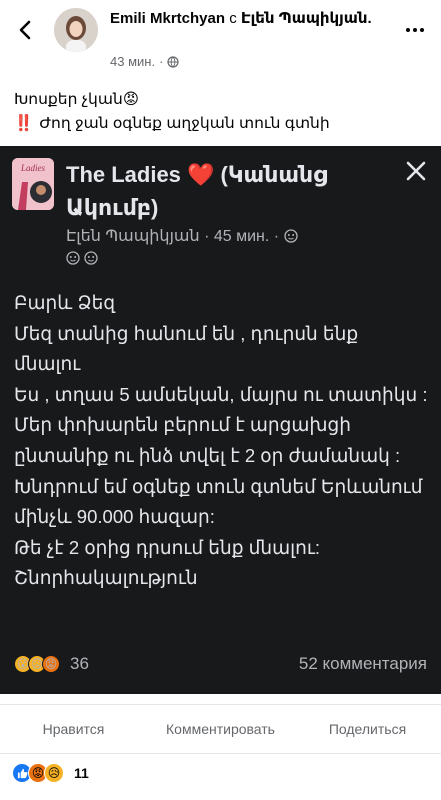 The width and height of the screenshot is (441, 800). Describe the element at coordinates (226, 248) in the screenshot. I see `card-meta: Էլեն Պապիկյան · 45 мин. ·` at that location.